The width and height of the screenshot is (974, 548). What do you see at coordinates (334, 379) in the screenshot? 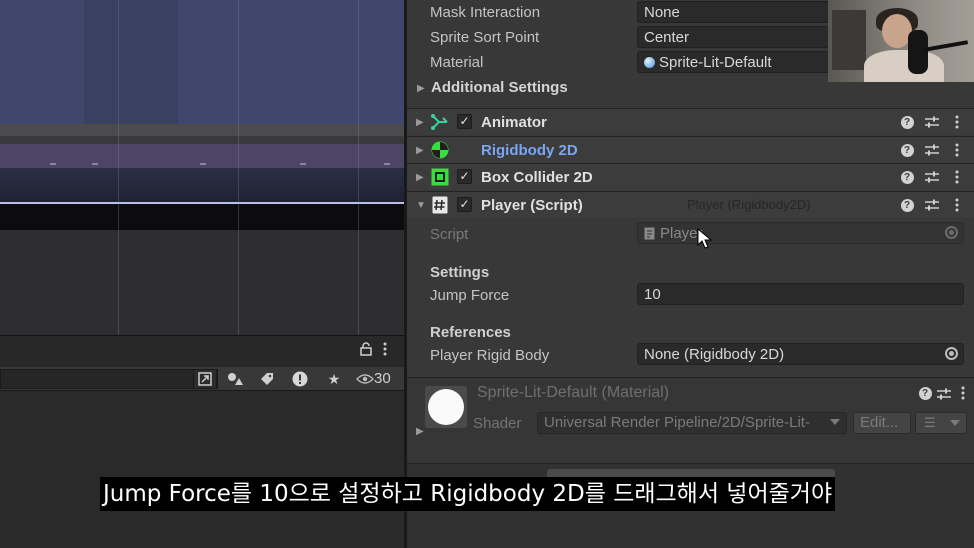
I see `star-favorites-icon: ★` at bounding box center [334, 379].